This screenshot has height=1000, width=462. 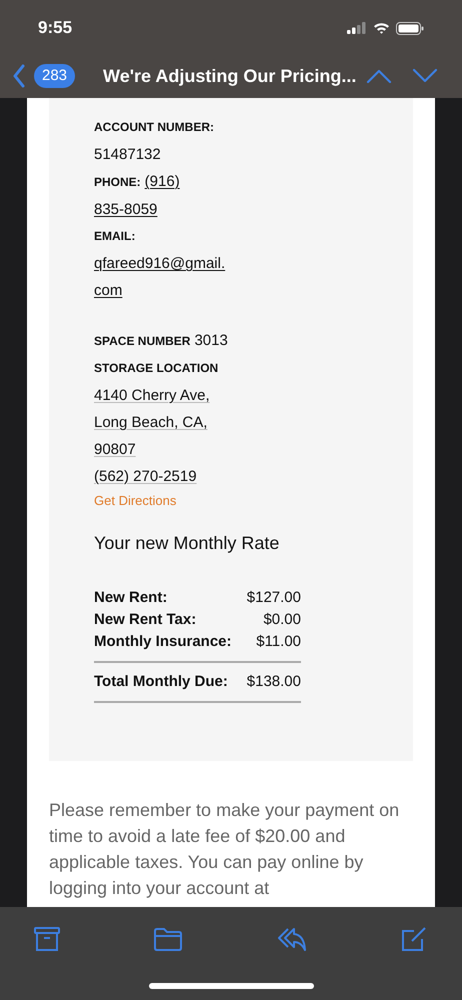 I want to click on space-number: 3013, so click(x=211, y=341).